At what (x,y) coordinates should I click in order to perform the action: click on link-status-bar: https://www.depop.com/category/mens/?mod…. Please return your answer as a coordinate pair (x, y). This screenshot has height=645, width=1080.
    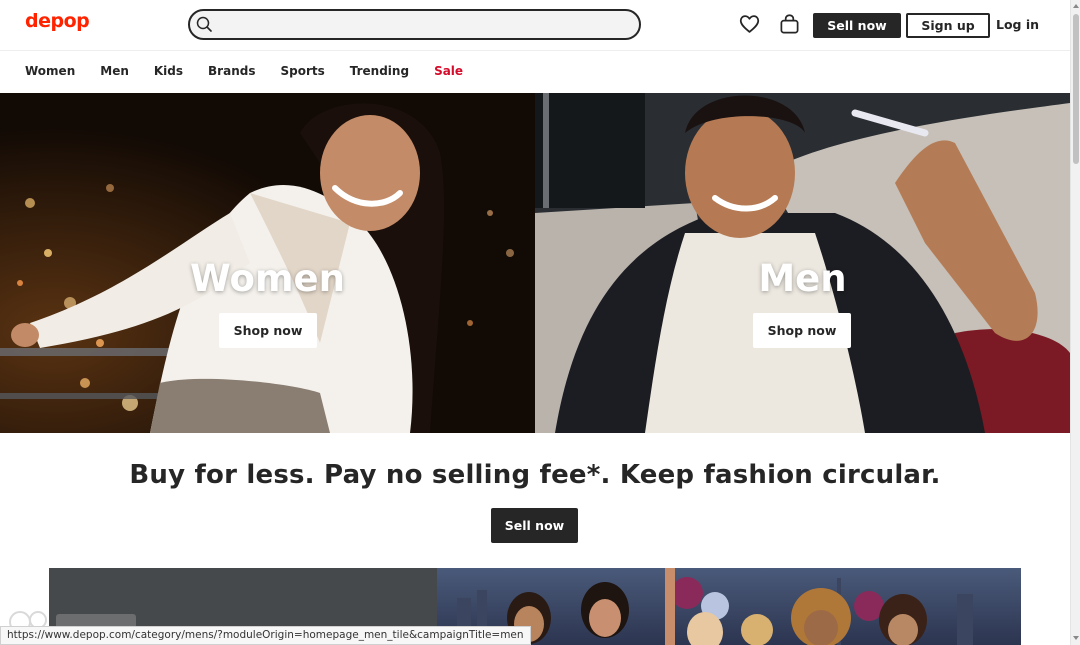
    Looking at the image, I should click on (265, 635).